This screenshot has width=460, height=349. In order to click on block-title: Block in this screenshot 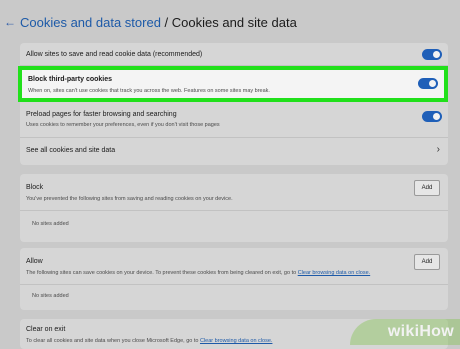, I will do `click(35, 187)`.